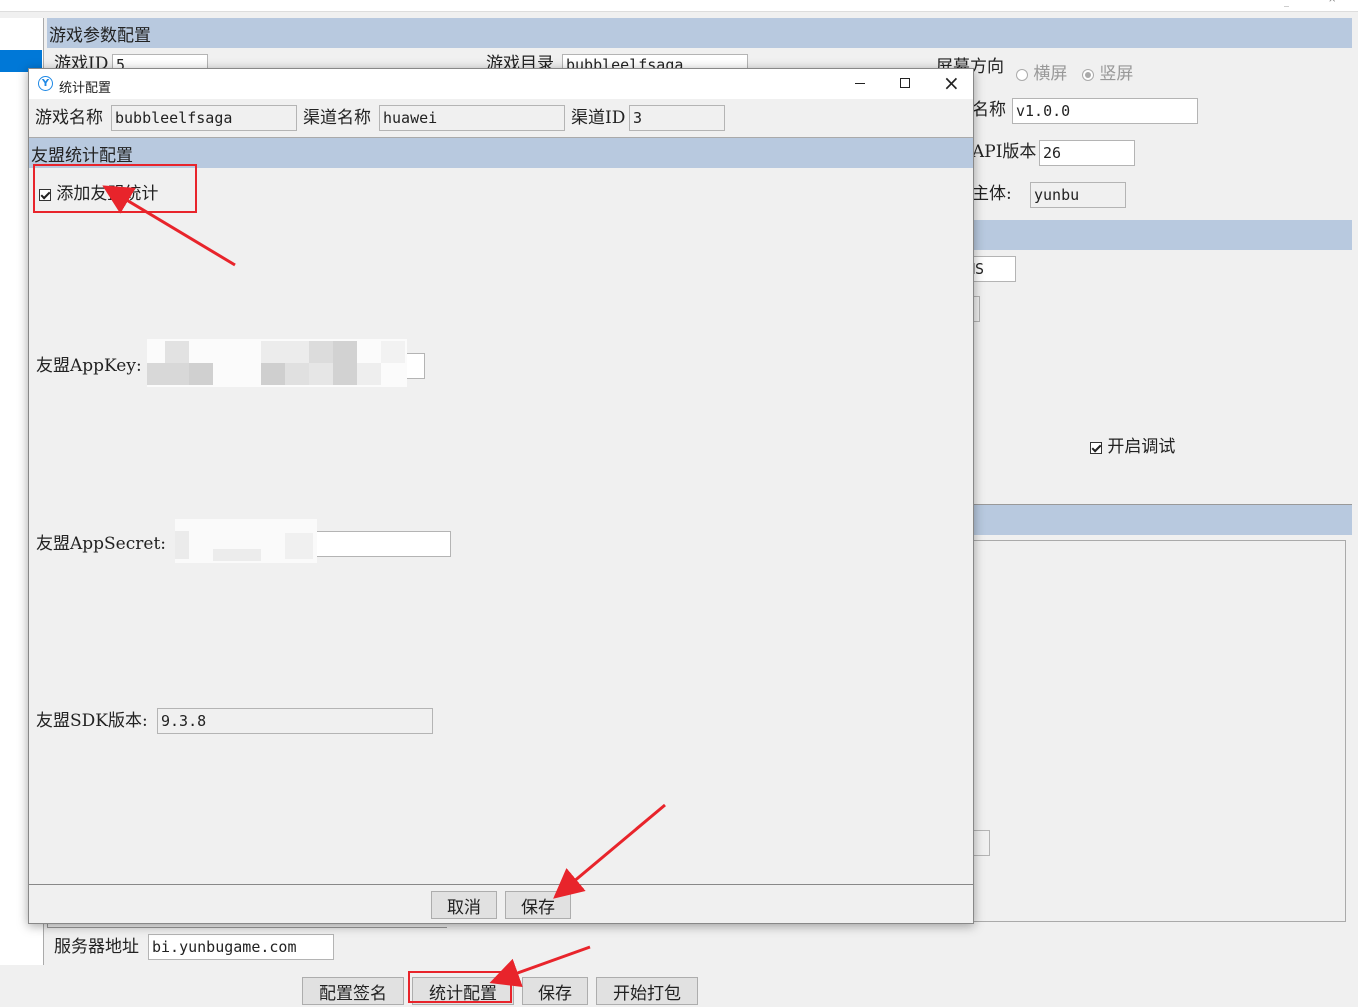 This screenshot has height=1007, width=1358. Describe the element at coordinates (353, 993) in the screenshot. I see `sign-config-label: 配置签名` at that location.